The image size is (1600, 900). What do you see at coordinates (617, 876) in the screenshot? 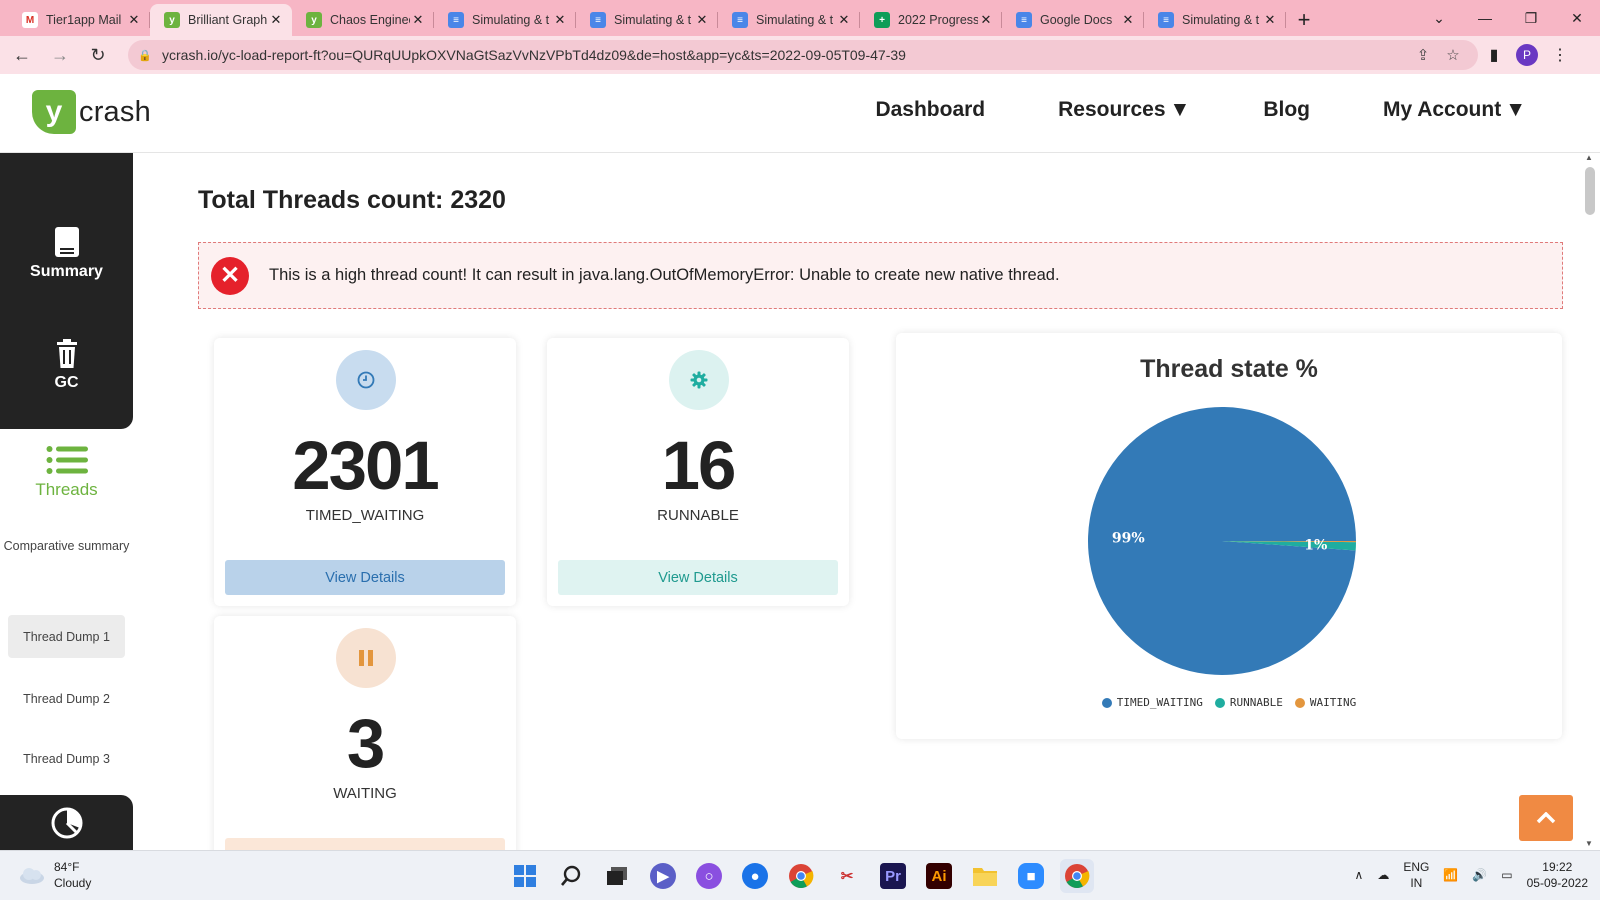
I see `task-view-icon` at bounding box center [617, 876].